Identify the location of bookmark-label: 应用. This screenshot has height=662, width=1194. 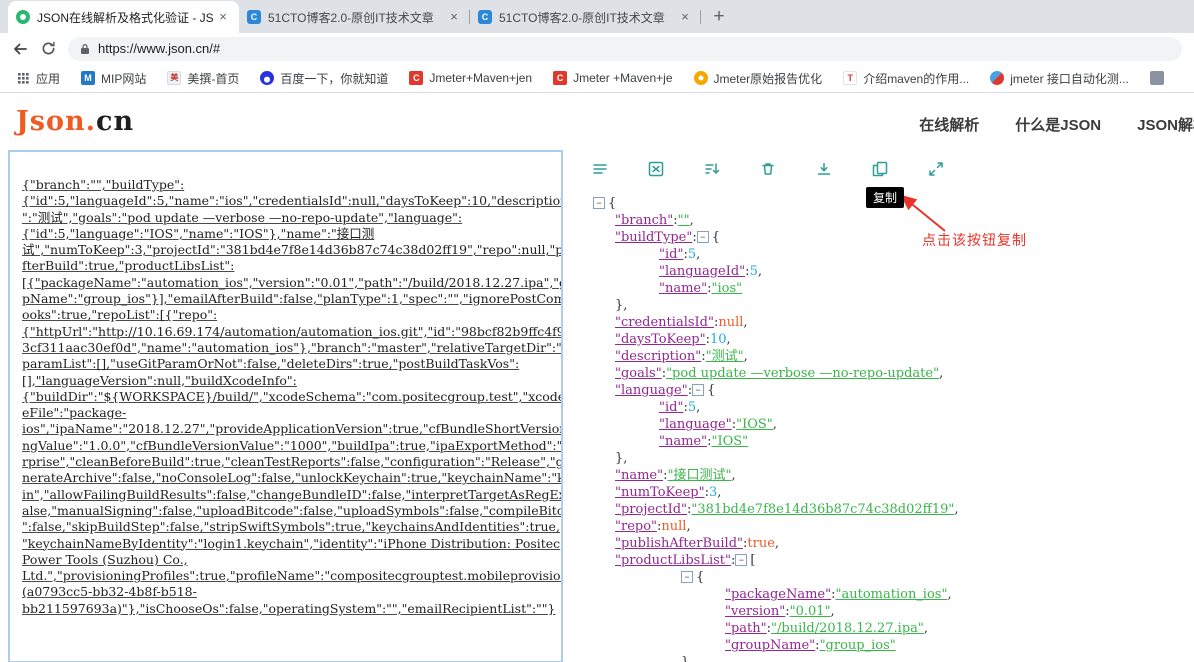
(48, 78).